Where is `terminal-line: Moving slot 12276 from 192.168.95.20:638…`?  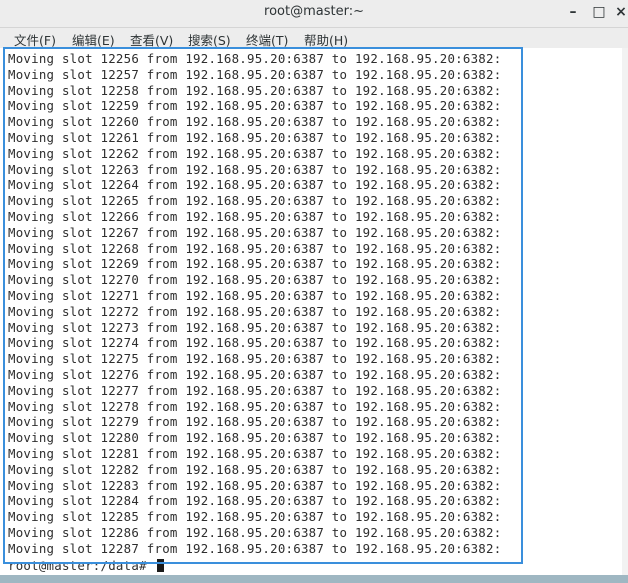
terminal-line: Moving slot 12276 from 192.168.95.20:638… is located at coordinates (255, 374).